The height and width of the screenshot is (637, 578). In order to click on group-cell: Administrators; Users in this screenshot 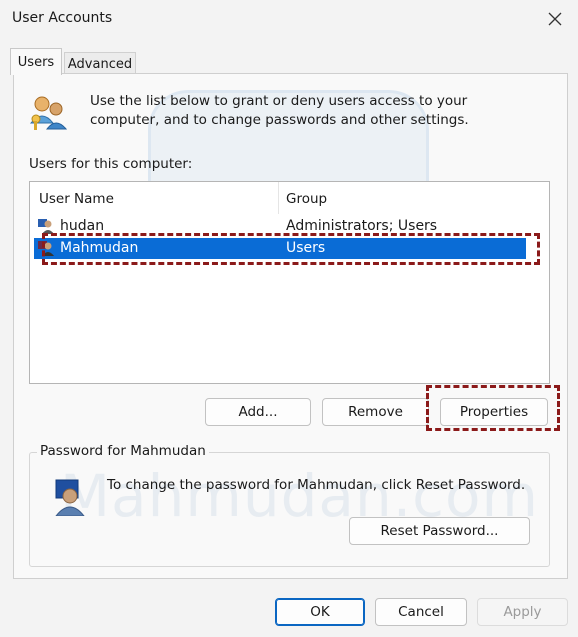, I will do `click(362, 226)`.